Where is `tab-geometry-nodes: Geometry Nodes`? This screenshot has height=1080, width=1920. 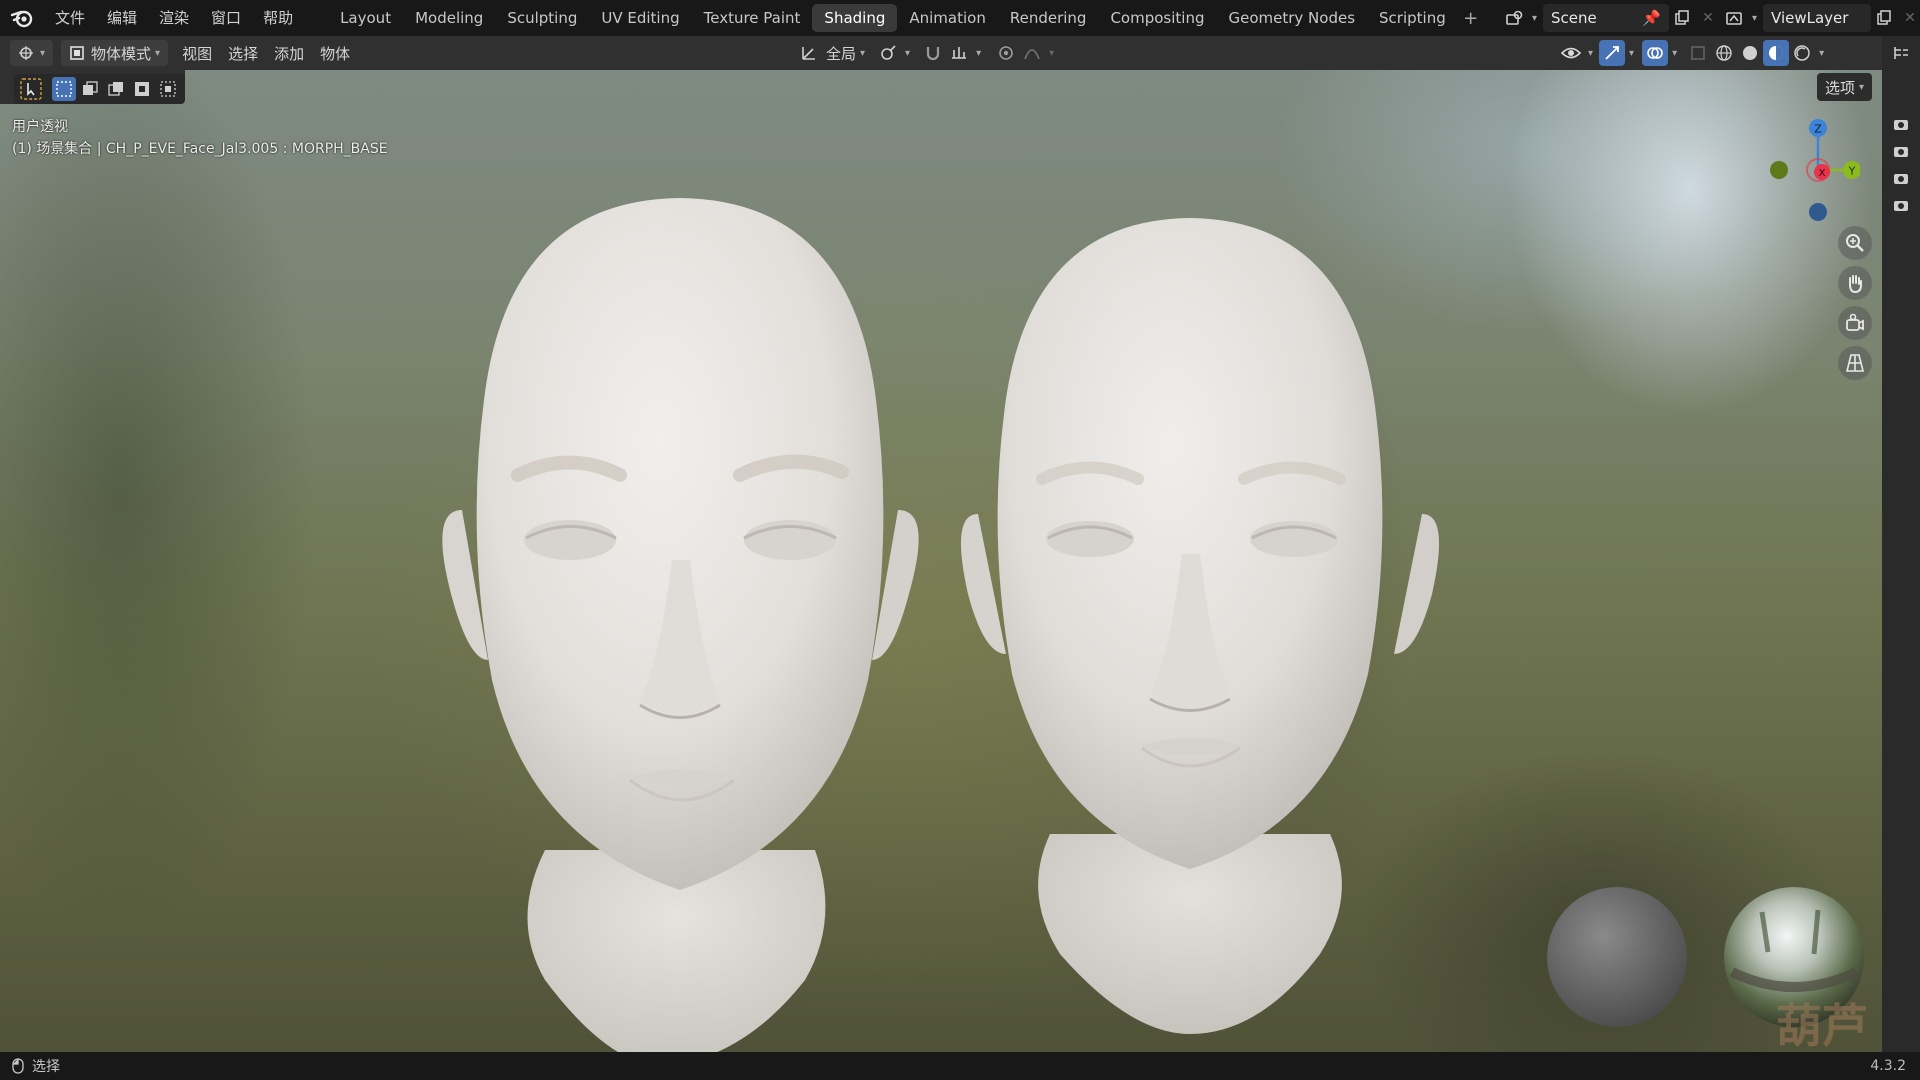 tab-geometry-nodes: Geometry Nodes is located at coordinates (1291, 18).